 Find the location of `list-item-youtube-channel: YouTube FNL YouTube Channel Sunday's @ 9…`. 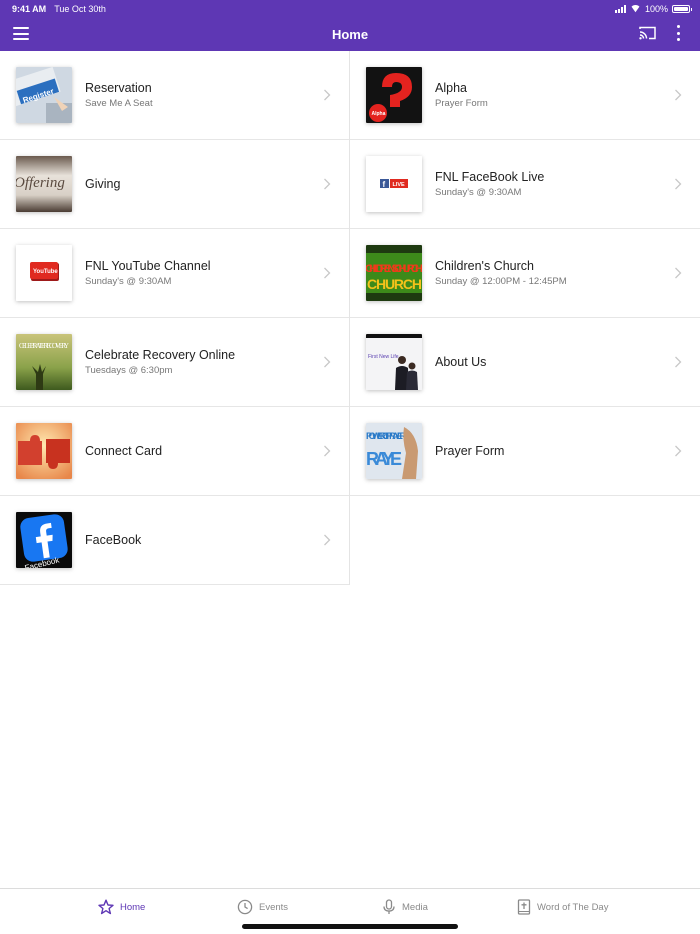

list-item-youtube-channel: YouTube FNL YouTube Channel Sunday's @ 9… is located at coordinates (174, 273).